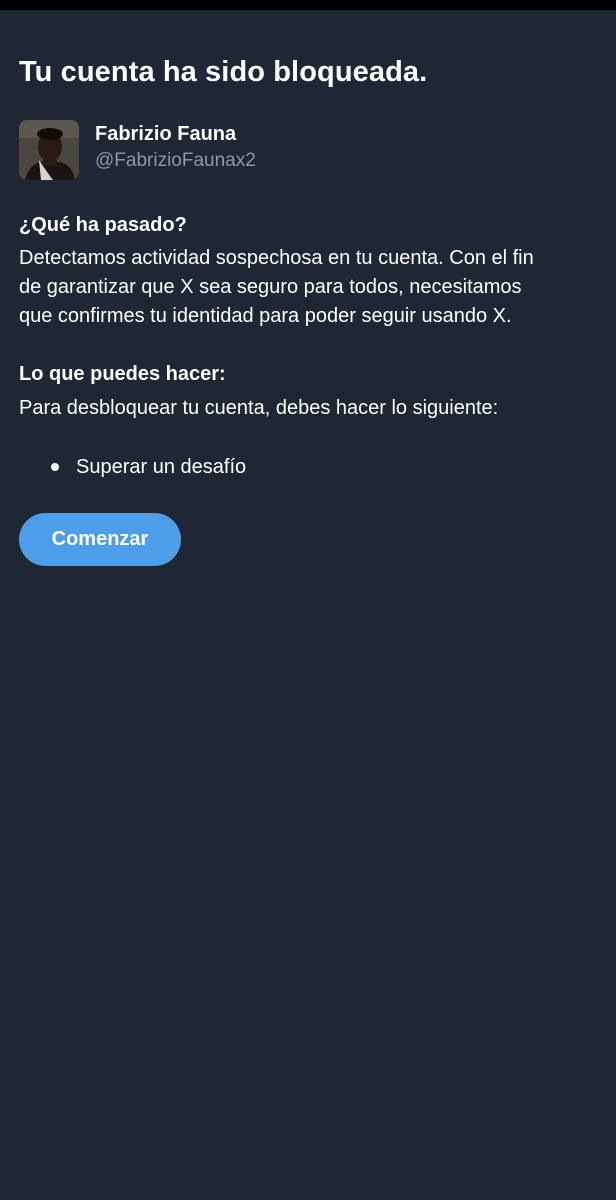 This screenshot has height=1200, width=616. I want to click on profile-photo-icon, so click(49, 150).